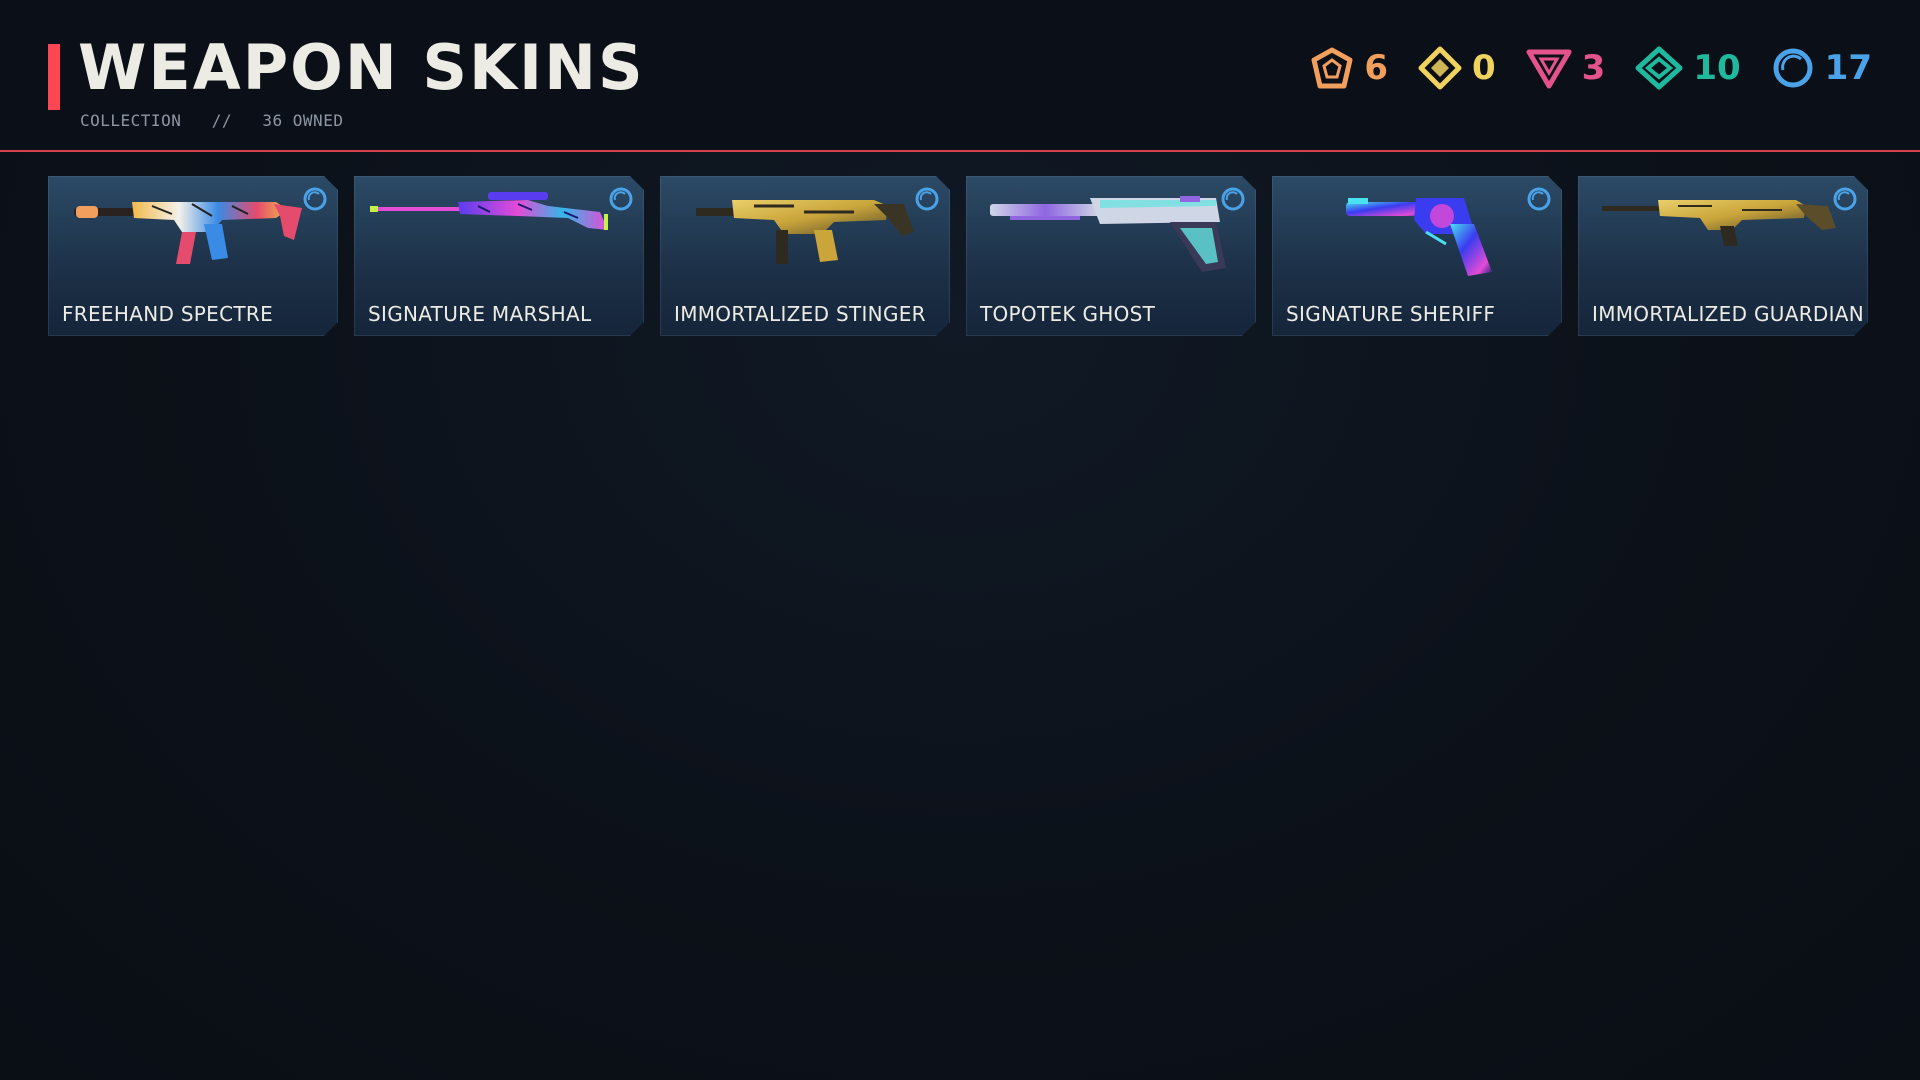 This screenshot has width=1920, height=1080. What do you see at coordinates (168, 314) in the screenshot?
I see `skin-name: FREEHAND SPECTRE` at bounding box center [168, 314].